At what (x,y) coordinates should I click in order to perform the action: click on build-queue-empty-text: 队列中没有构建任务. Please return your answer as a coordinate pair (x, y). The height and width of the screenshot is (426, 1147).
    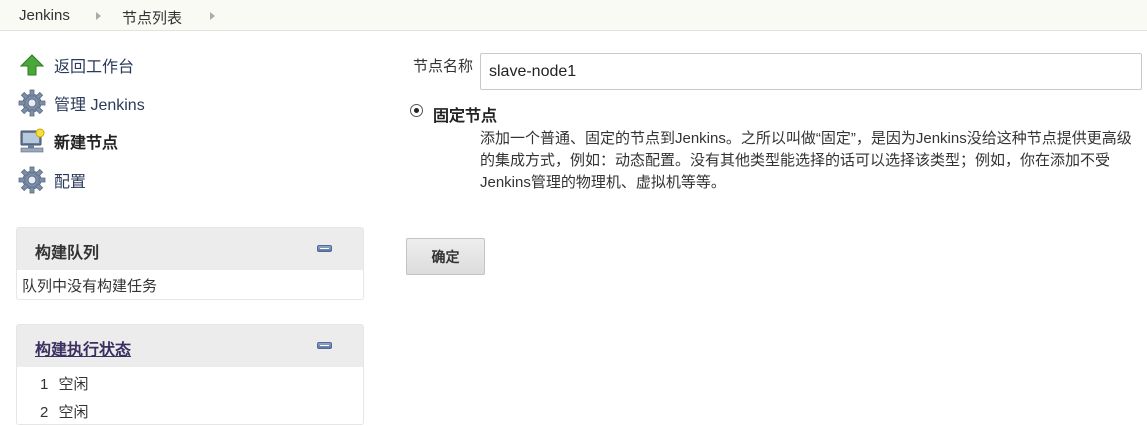
    Looking at the image, I should click on (90, 286).